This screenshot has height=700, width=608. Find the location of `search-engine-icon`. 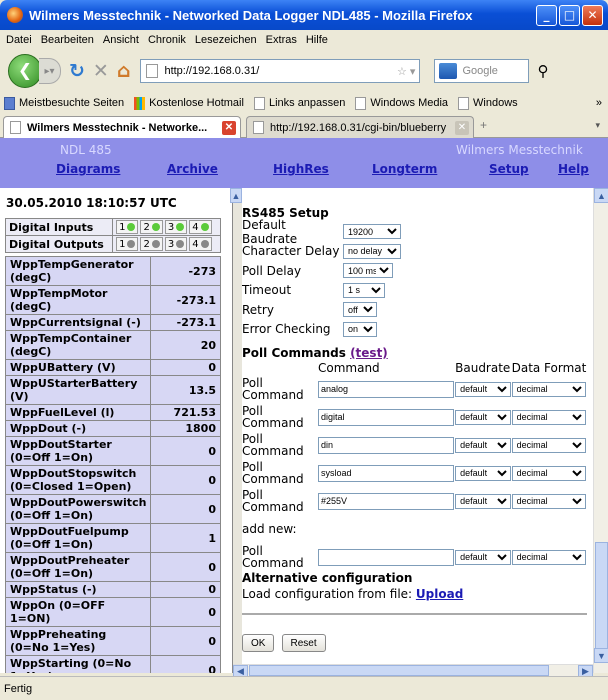

search-engine-icon is located at coordinates (448, 71).